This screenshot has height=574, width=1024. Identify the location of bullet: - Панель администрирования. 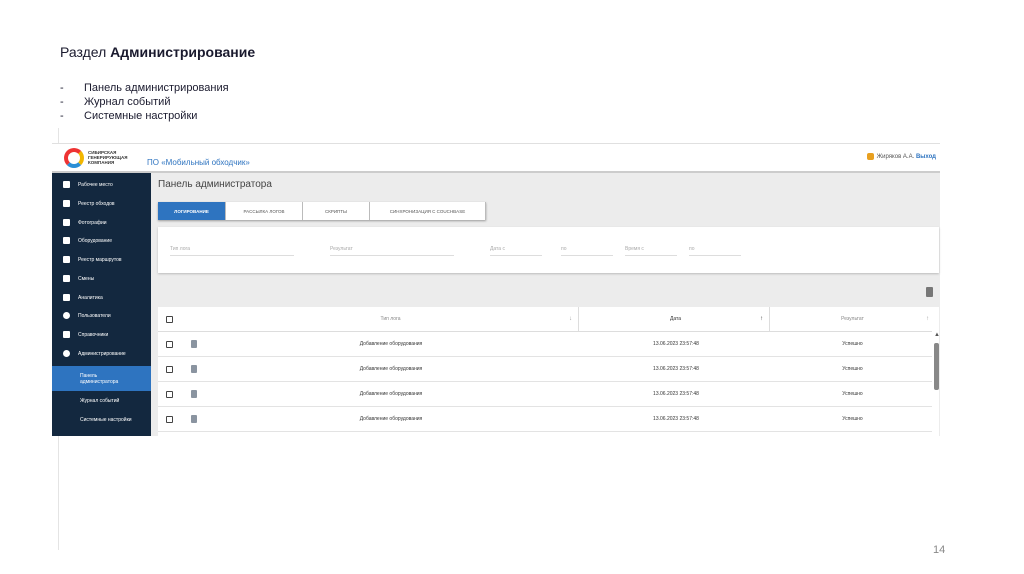
(144, 88).